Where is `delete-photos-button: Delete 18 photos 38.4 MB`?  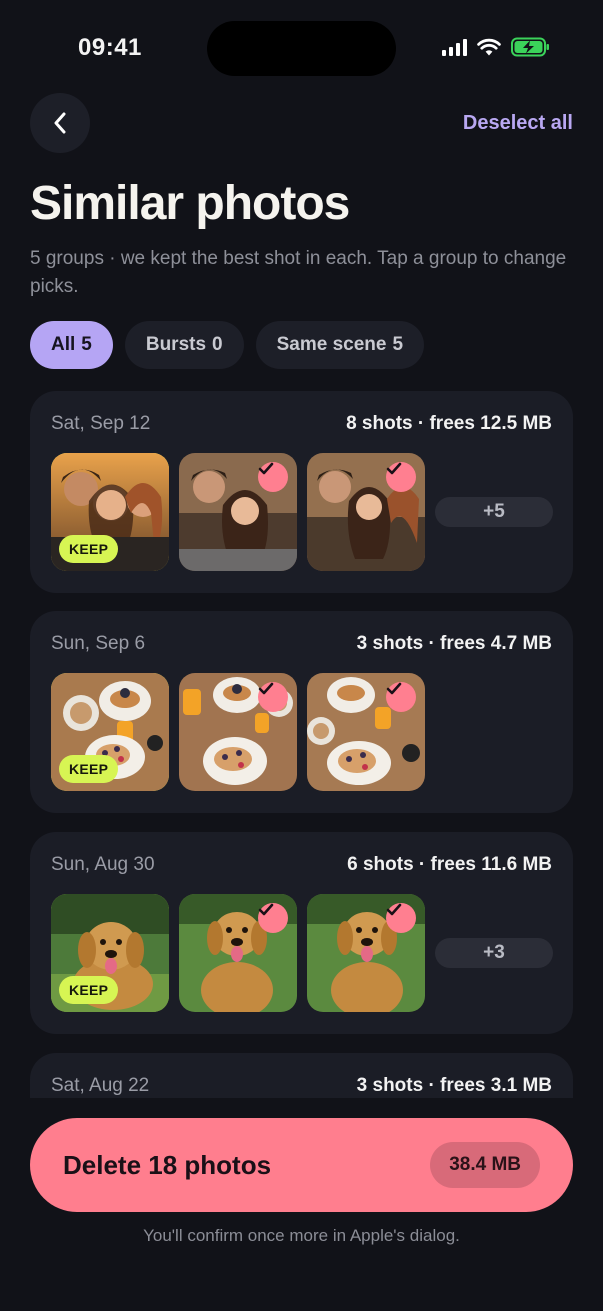
delete-photos-button: Delete 18 photos 38.4 MB is located at coordinates (301, 1165).